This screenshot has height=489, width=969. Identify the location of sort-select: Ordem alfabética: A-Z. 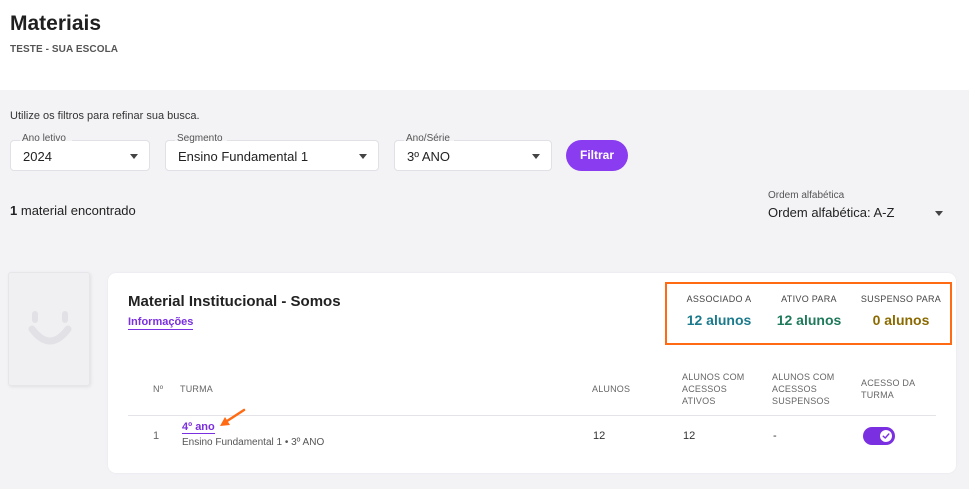
(831, 212).